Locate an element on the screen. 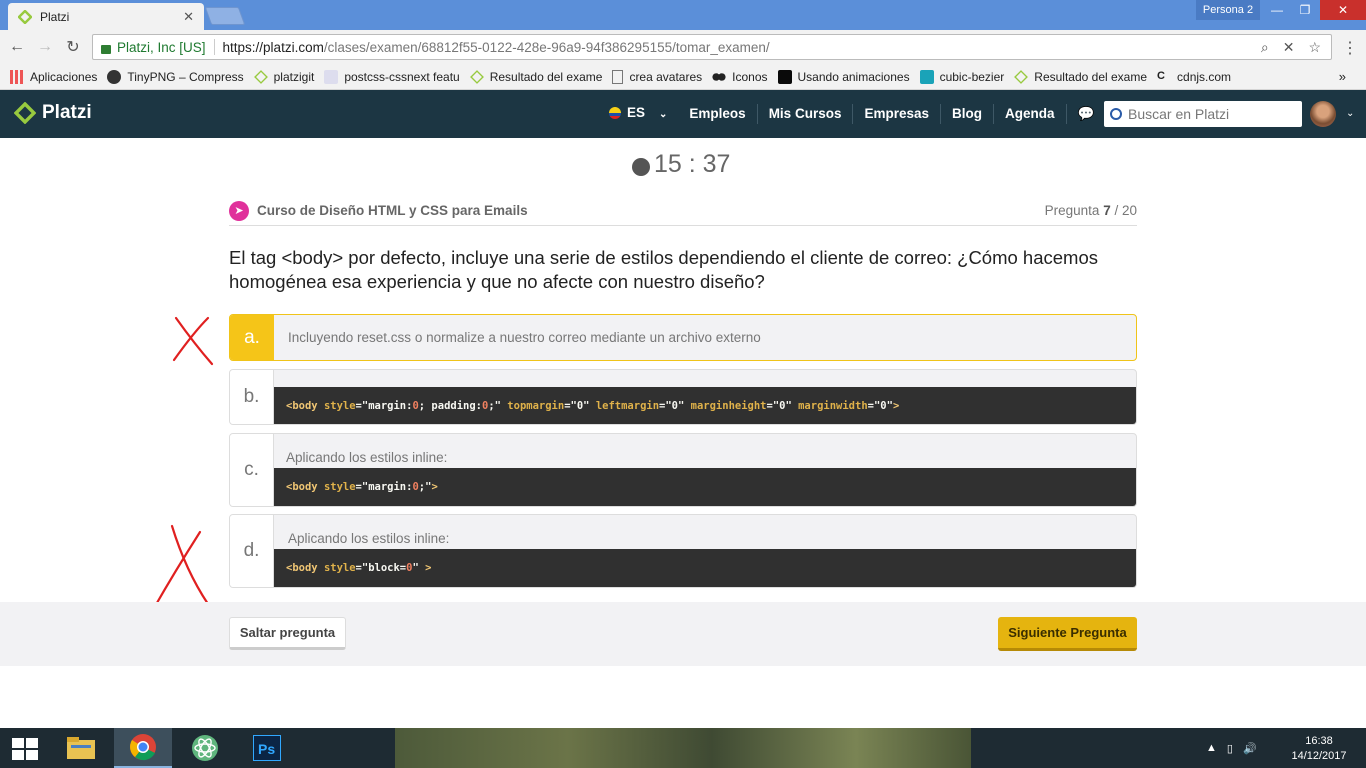 This screenshot has width=1366, height=768. chrome-taskbar-icon is located at coordinates (143, 748).